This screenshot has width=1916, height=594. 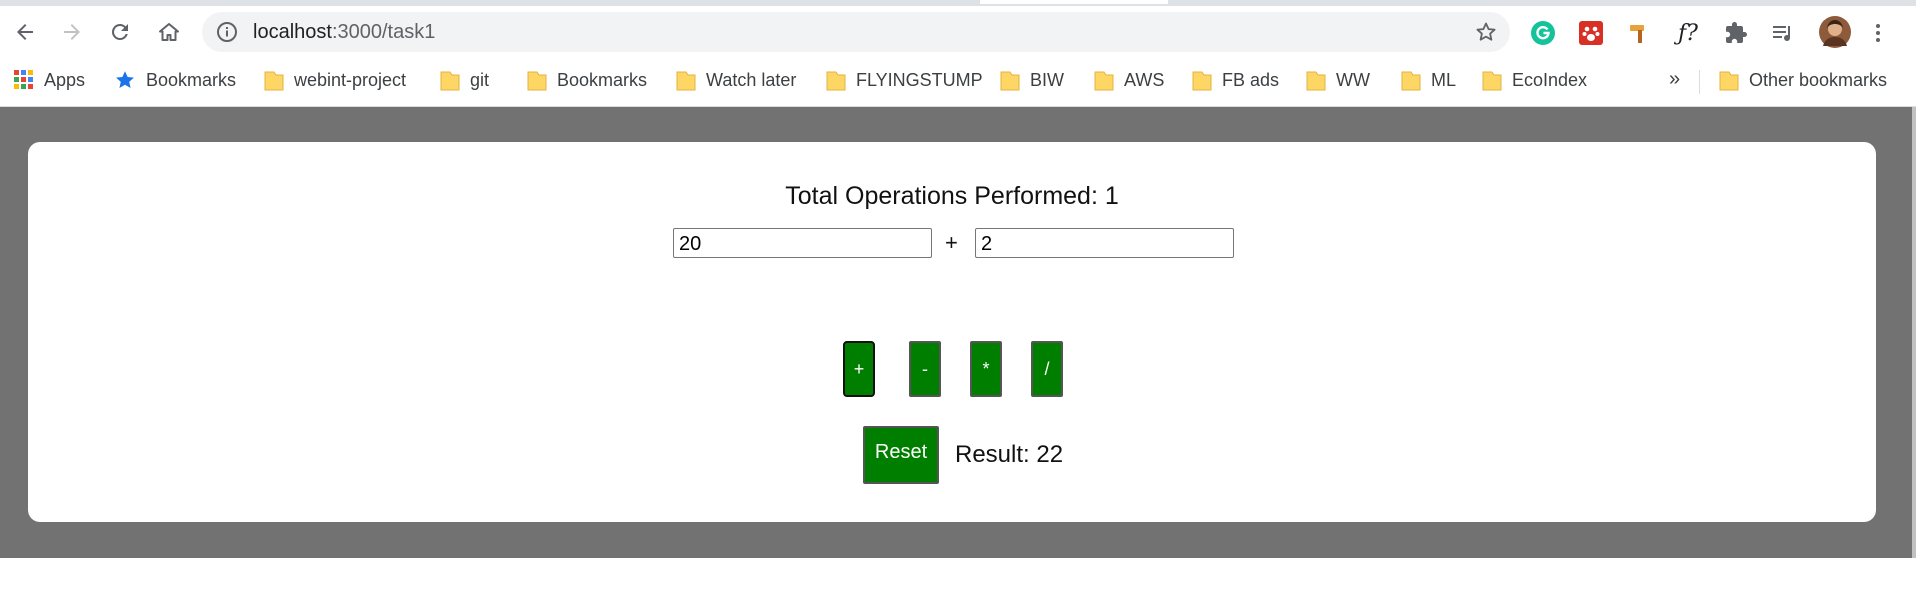 What do you see at coordinates (1818, 79) in the screenshot?
I see `bookmark-label: Other bookmarks` at bounding box center [1818, 79].